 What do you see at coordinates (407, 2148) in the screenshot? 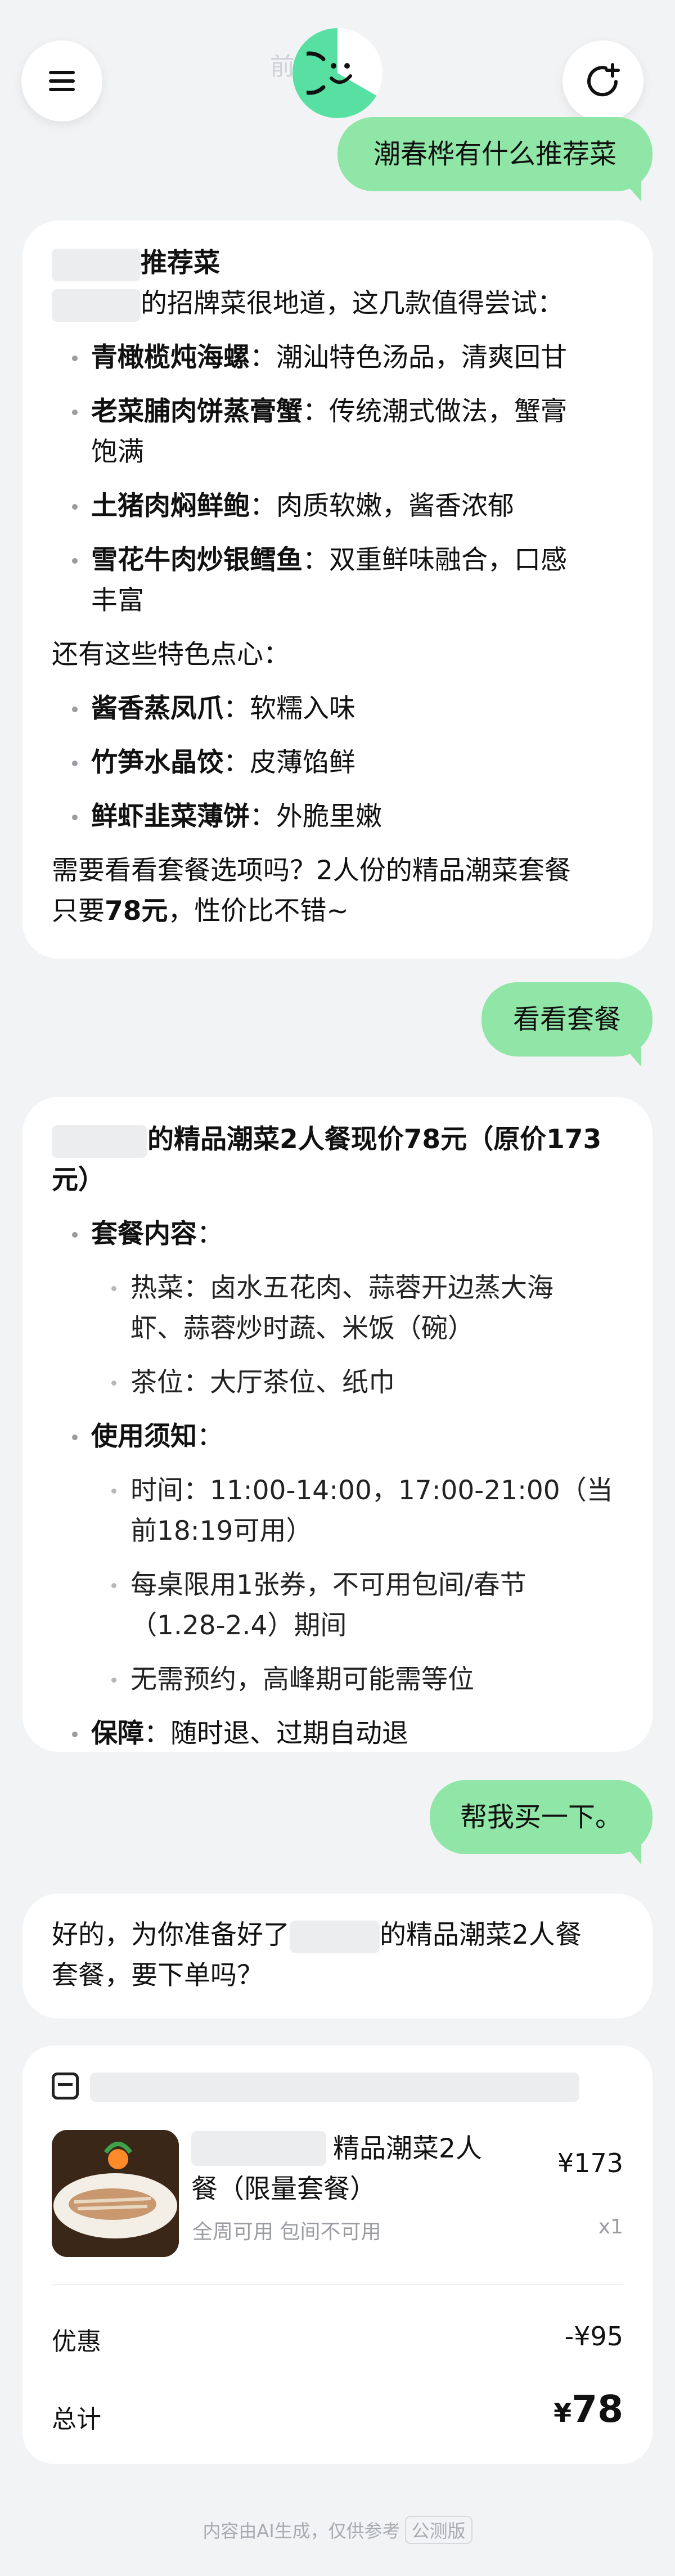
I see `product-name: 精品潮菜2人` at bounding box center [407, 2148].